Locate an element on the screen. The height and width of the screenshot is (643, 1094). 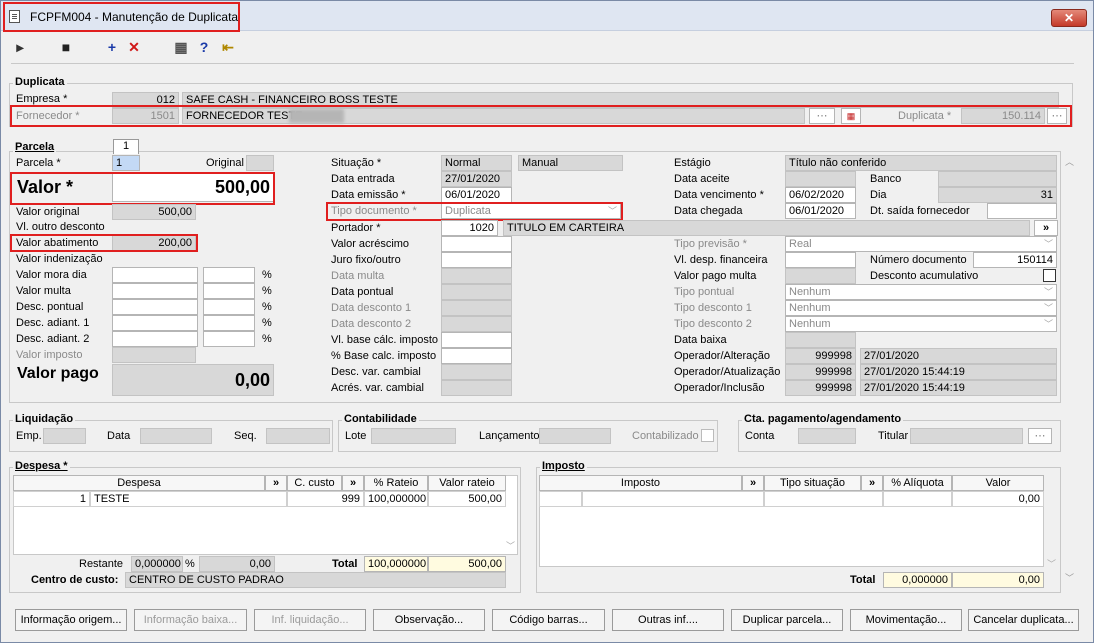
duplicata-number-field: 150.114 is located at coordinates (1003, 116).